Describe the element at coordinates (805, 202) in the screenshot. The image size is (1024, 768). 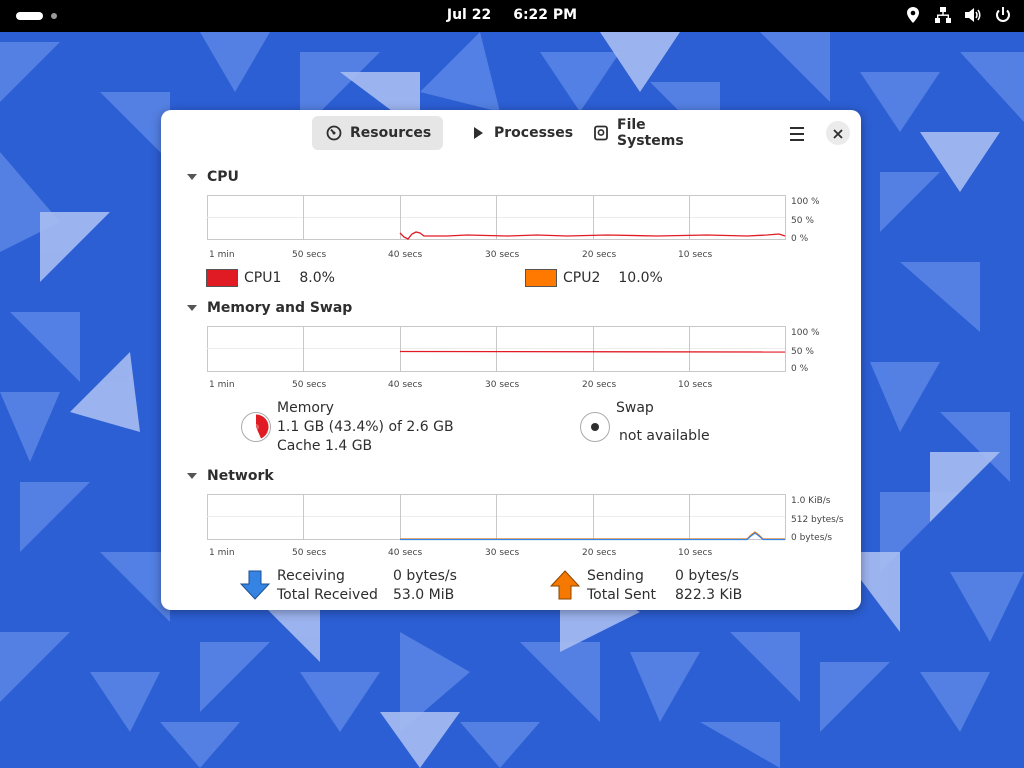
I see `cpu-y-label: 100 %` at that location.